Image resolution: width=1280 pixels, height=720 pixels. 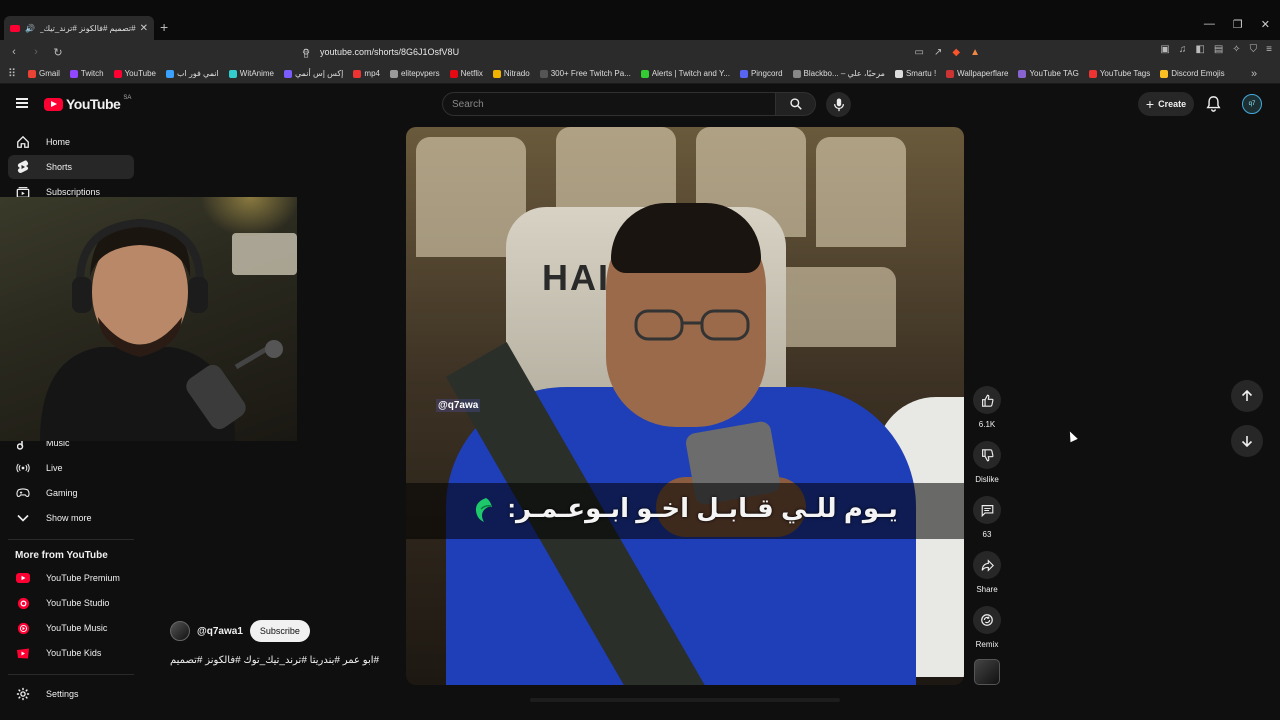 I want to click on dislike-button, so click(x=987, y=455).